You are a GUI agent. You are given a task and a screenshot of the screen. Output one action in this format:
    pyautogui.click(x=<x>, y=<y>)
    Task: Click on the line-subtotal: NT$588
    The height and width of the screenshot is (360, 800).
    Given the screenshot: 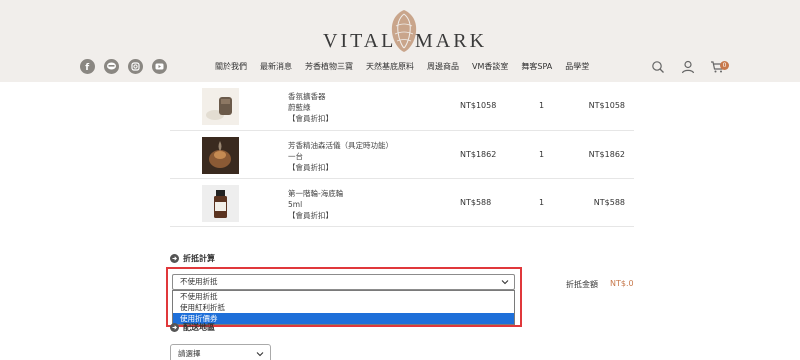 What is the action you would take?
    pyautogui.click(x=609, y=202)
    